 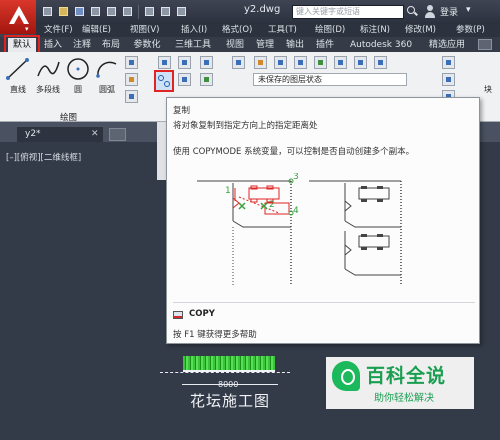 What do you see at coordinates (63, 11) in the screenshot?
I see `open-folder-icon` at bounding box center [63, 11].